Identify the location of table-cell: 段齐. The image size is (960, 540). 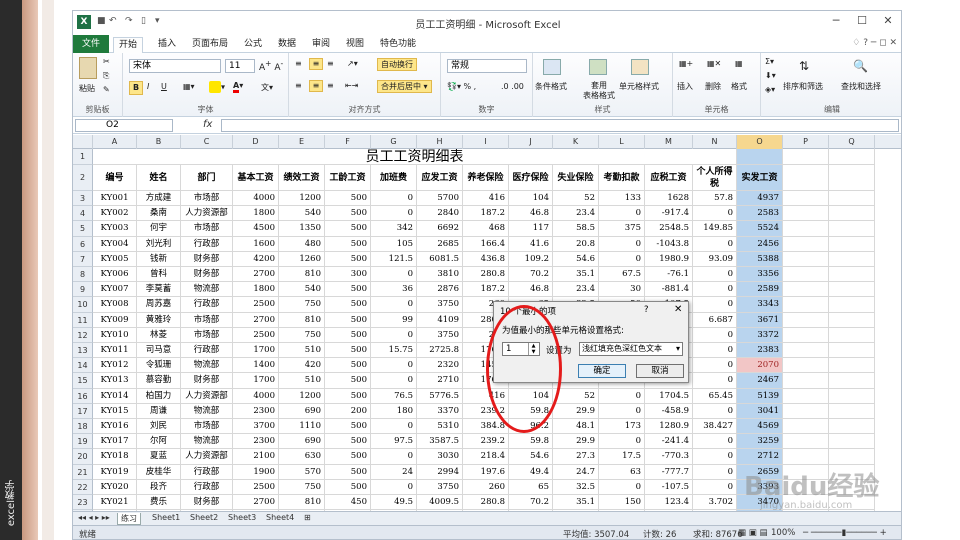
(159, 487).